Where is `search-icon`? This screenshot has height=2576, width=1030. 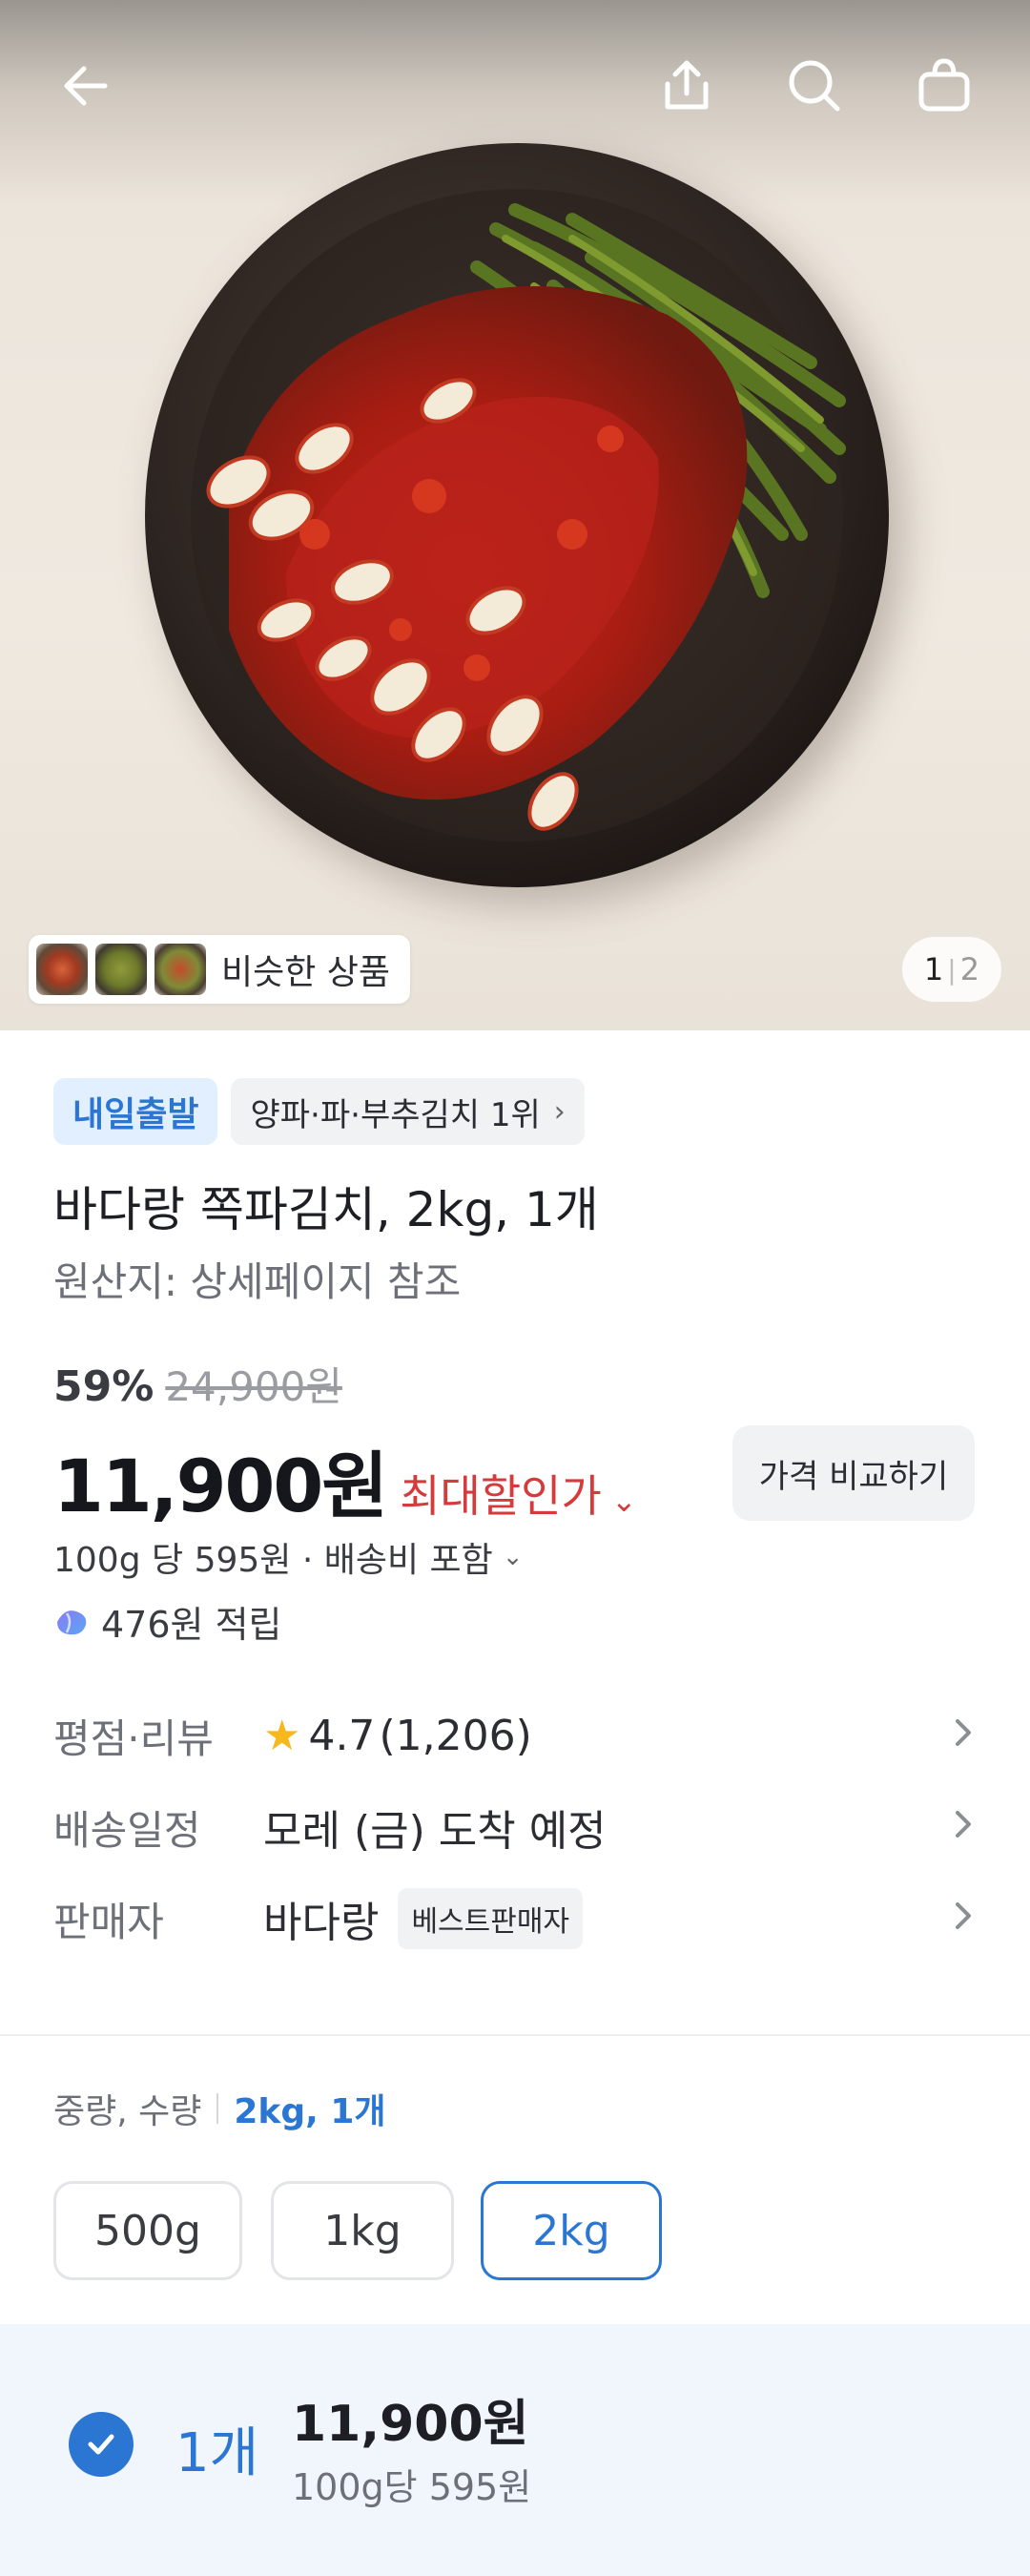 search-icon is located at coordinates (814, 86).